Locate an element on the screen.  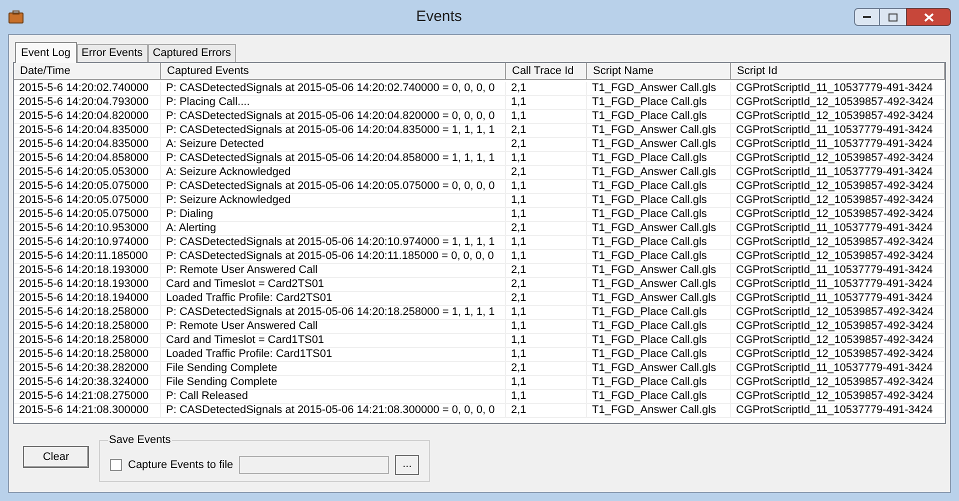
table-cell: P: CASDetectedSignals at 2015-05-06 14:20:18.258000 = 1, 1, 1, 1 is located at coordinates (333, 312).